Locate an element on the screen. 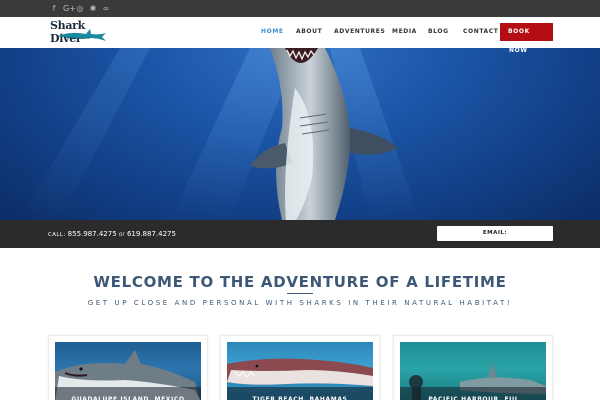 The image size is (600, 400). tripadvisor-icon: ∞ is located at coordinates (106, 8).